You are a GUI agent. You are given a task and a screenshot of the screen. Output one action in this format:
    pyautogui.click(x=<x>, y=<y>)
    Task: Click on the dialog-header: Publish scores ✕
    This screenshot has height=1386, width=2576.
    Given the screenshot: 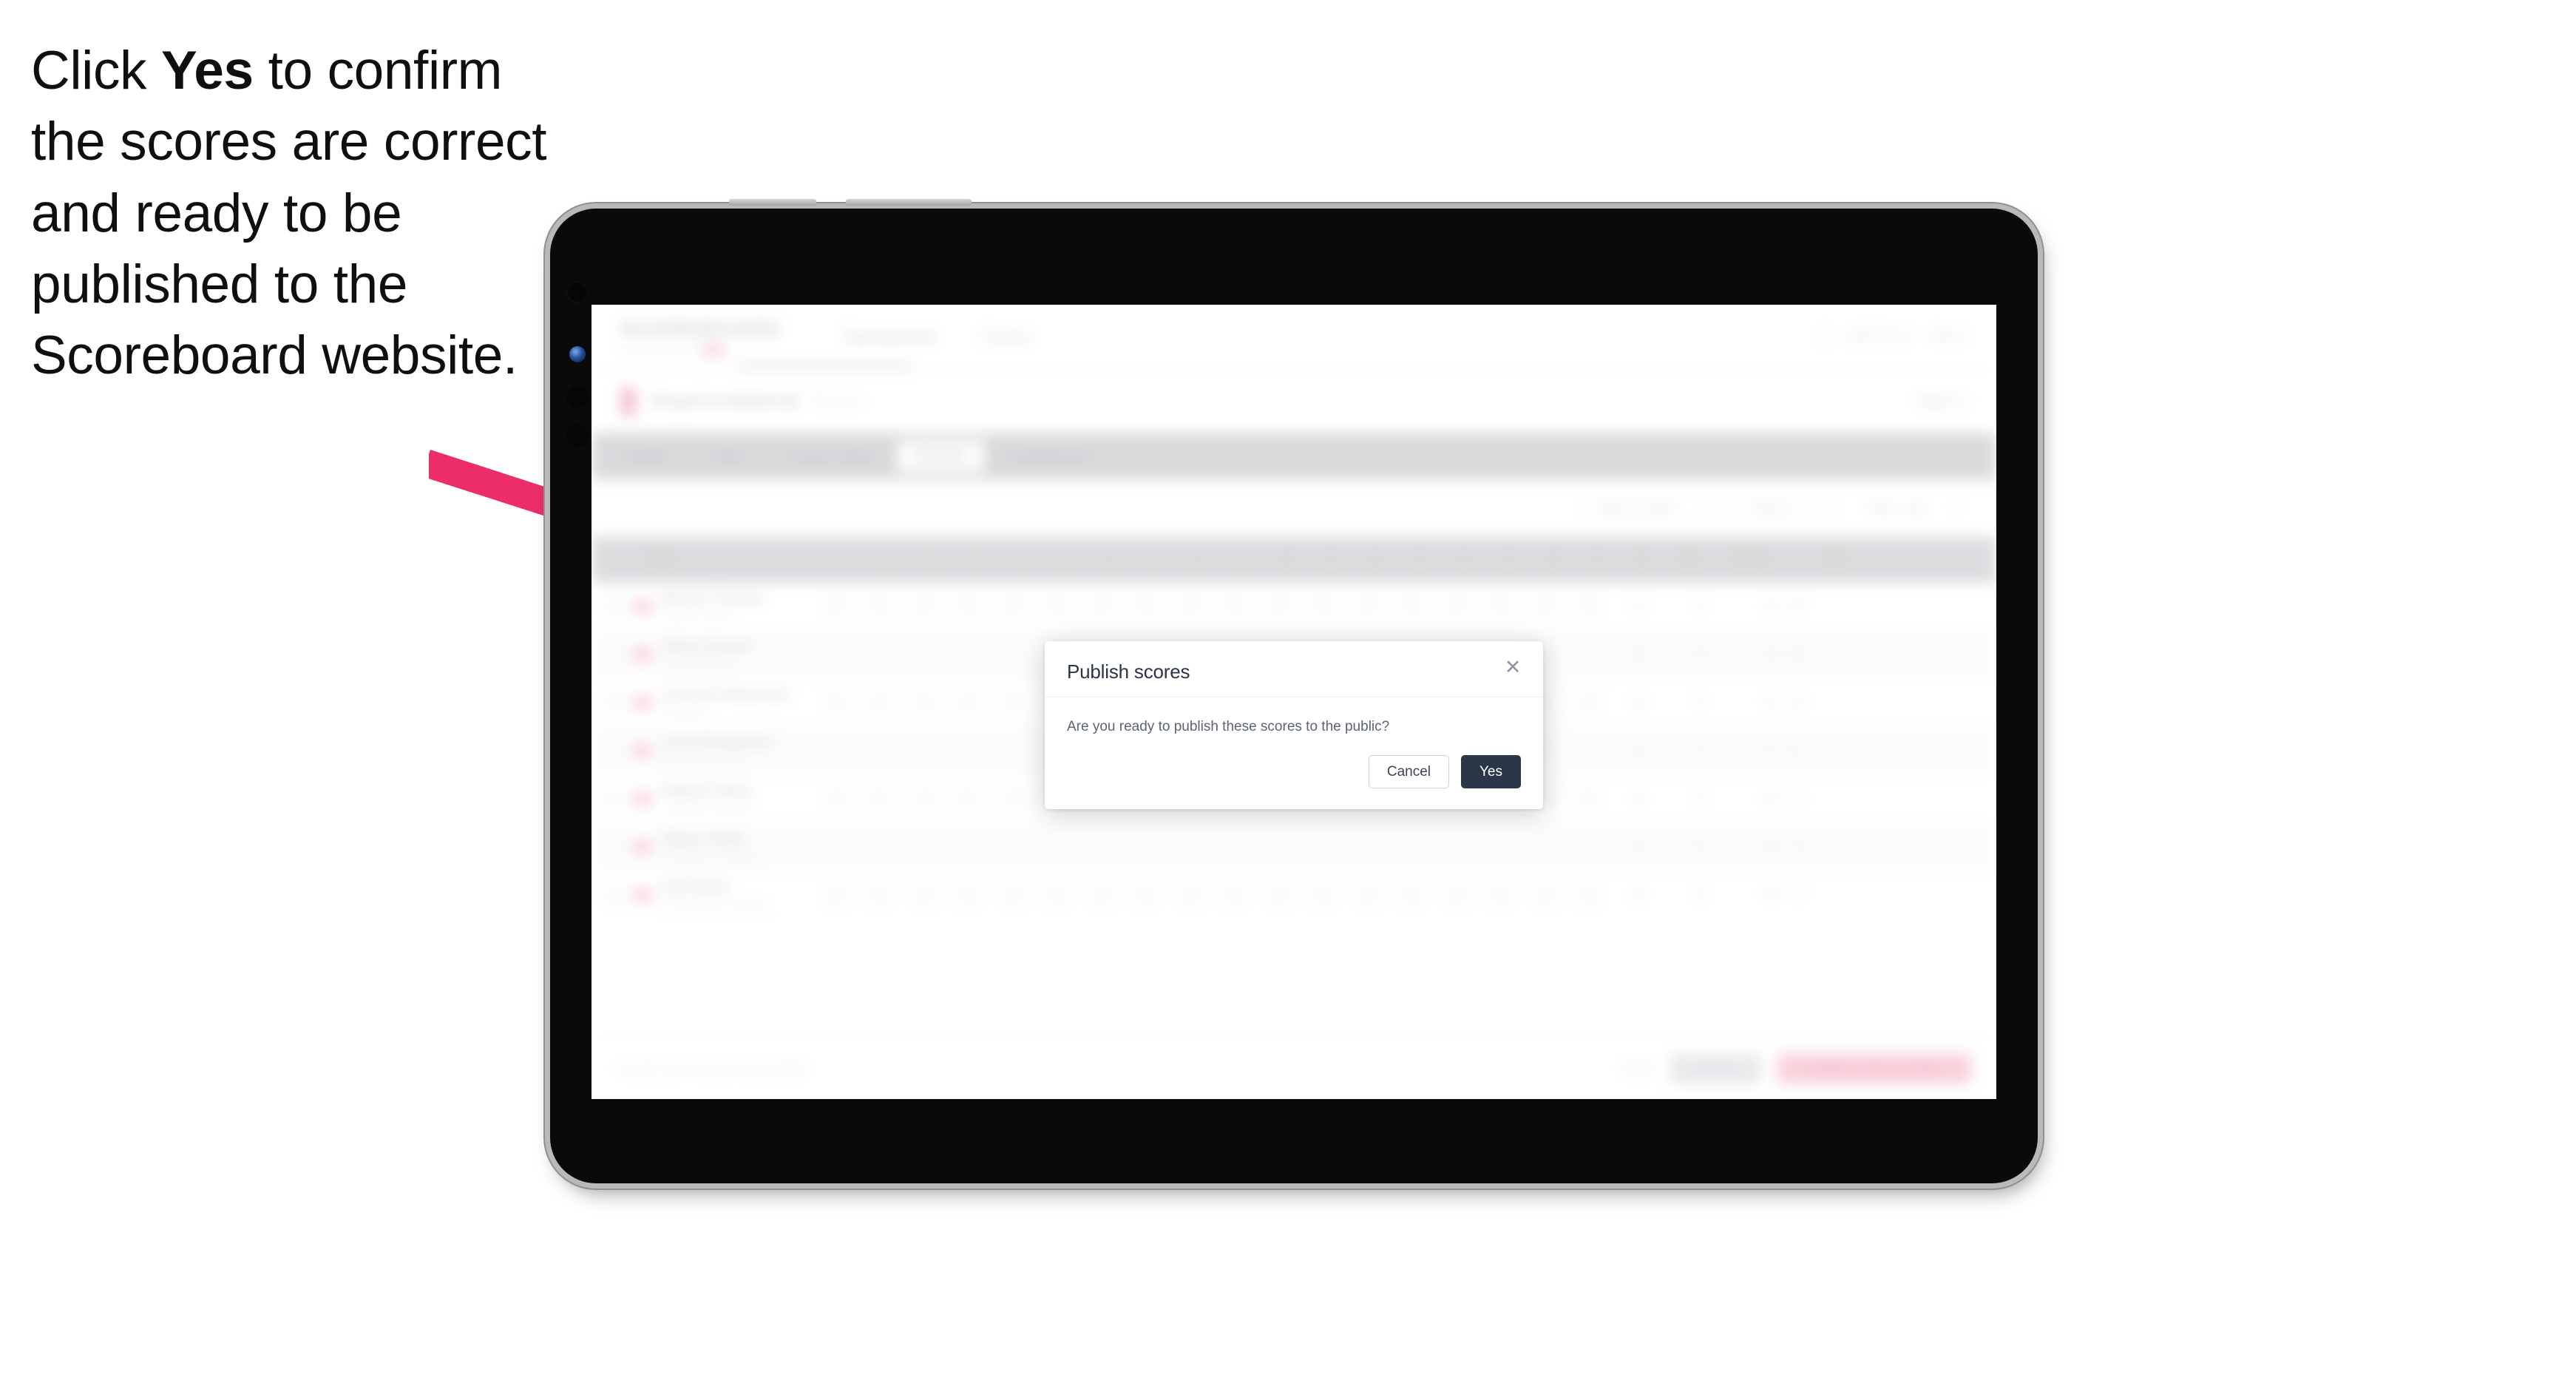 What is the action you would take?
    pyautogui.click(x=1294, y=669)
    